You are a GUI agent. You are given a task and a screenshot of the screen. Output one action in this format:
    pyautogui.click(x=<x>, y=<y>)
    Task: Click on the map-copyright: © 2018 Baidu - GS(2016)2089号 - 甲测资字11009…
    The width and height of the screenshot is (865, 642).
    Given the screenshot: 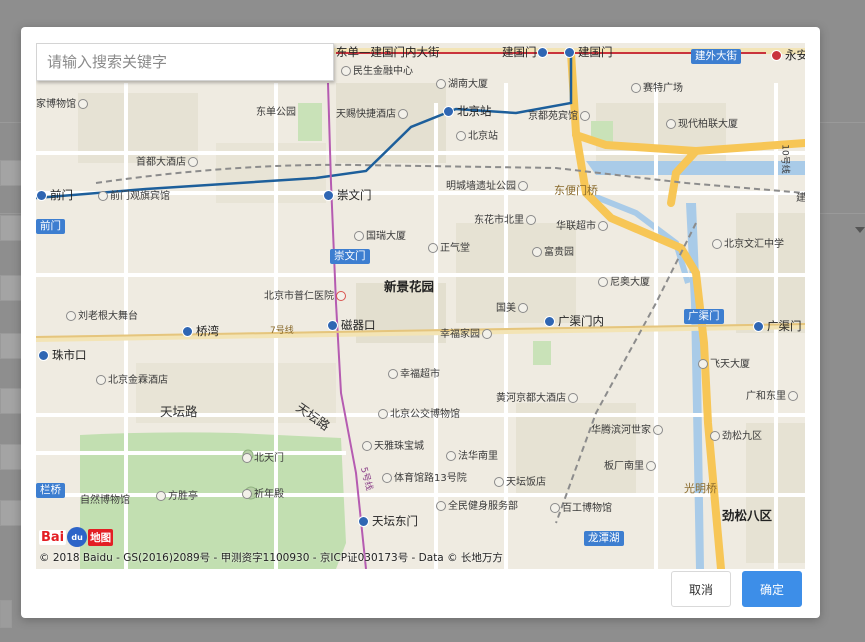 What is the action you would take?
    pyautogui.click(x=271, y=558)
    